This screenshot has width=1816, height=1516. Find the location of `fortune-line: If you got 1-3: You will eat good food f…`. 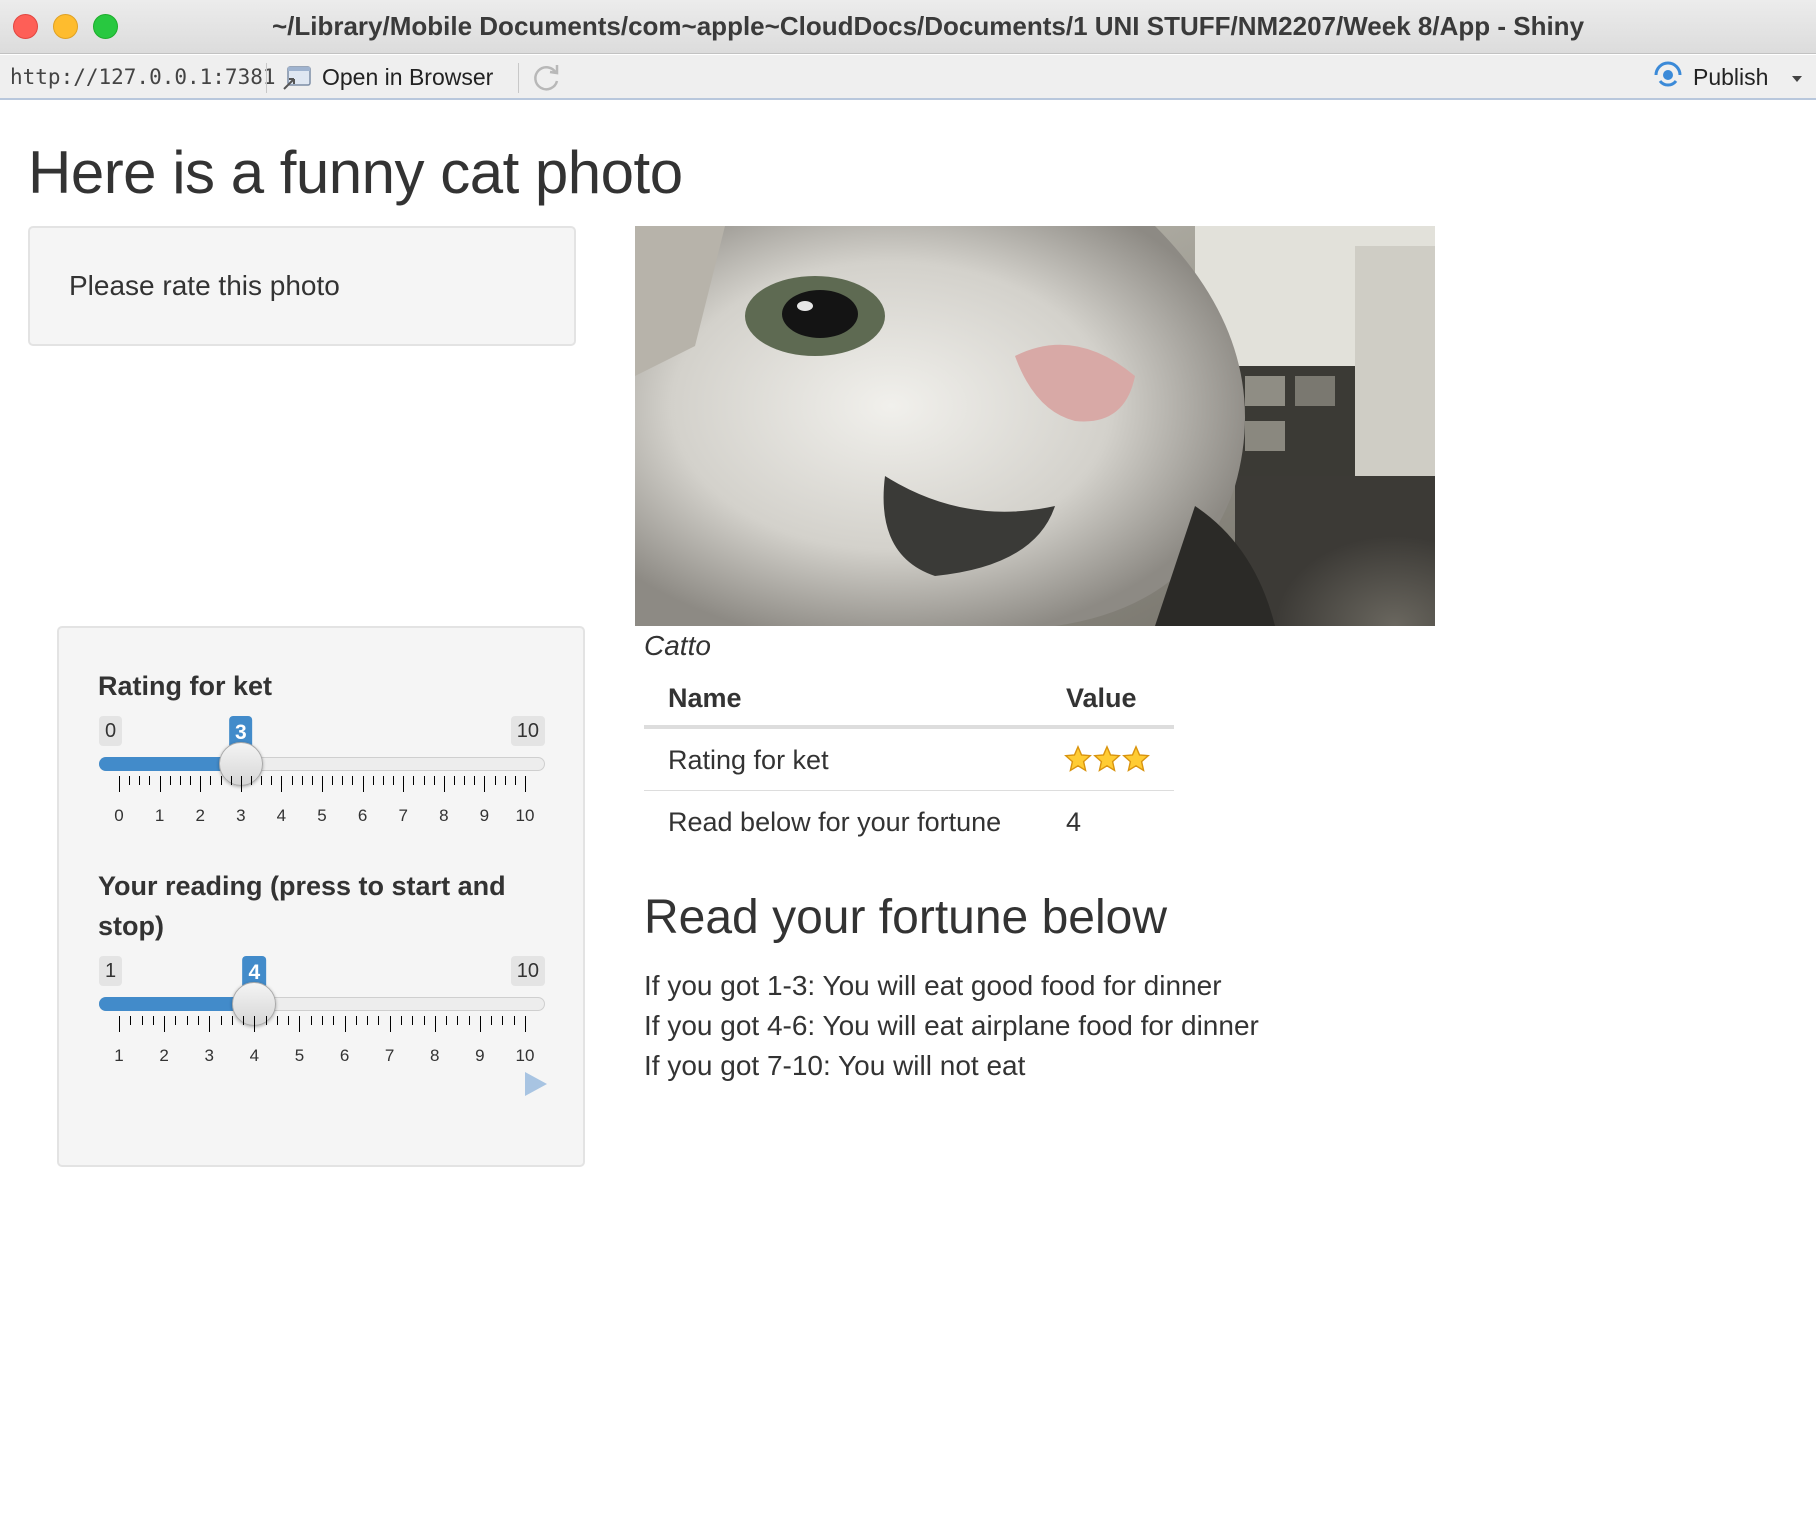

fortune-line: If you got 1-3: You will eat good food f… is located at coordinates (933, 985).